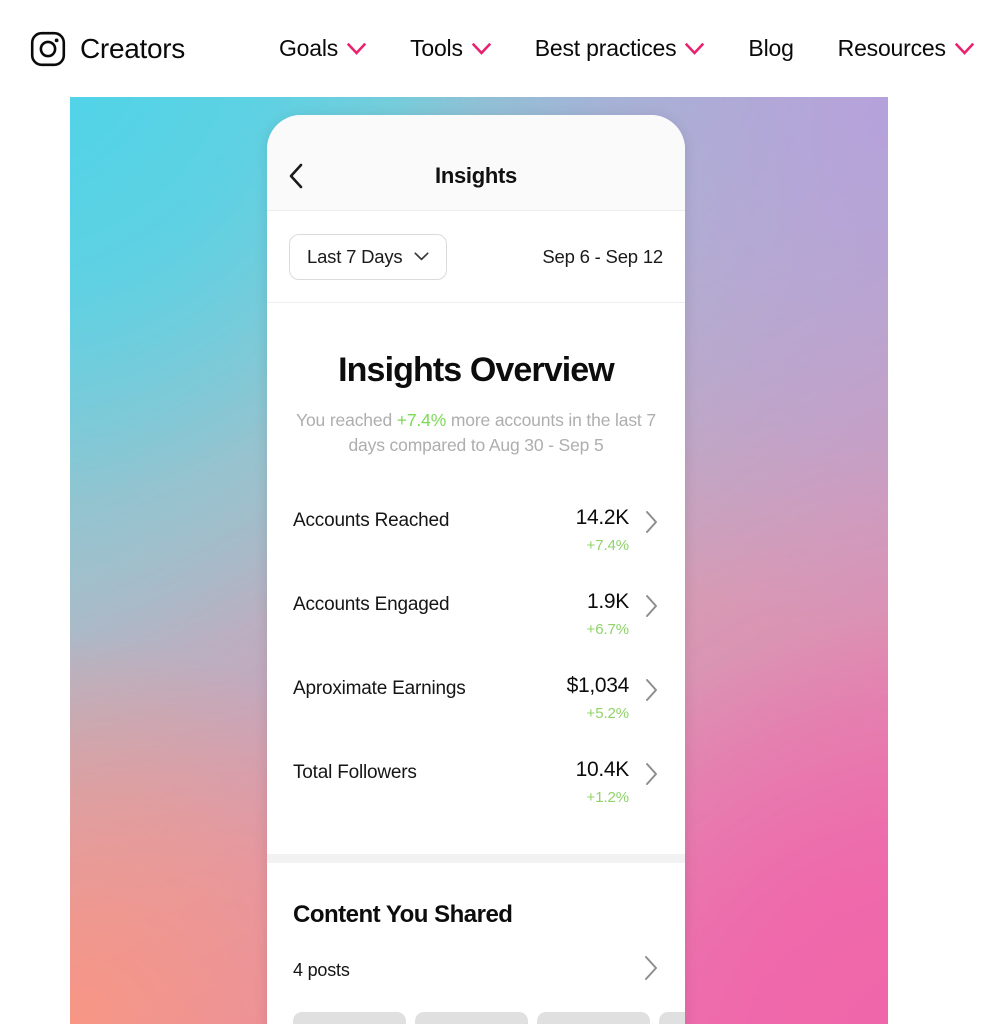 The width and height of the screenshot is (995, 1024). What do you see at coordinates (346, 420) in the screenshot?
I see `overview-sub-prefix: You reached` at bounding box center [346, 420].